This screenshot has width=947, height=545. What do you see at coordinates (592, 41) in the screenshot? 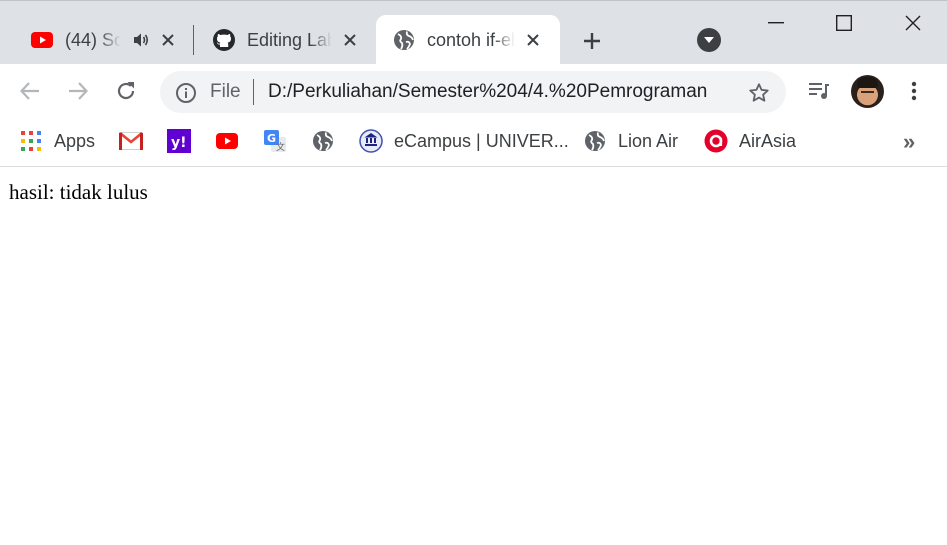
I see `new-tab-button` at bounding box center [592, 41].